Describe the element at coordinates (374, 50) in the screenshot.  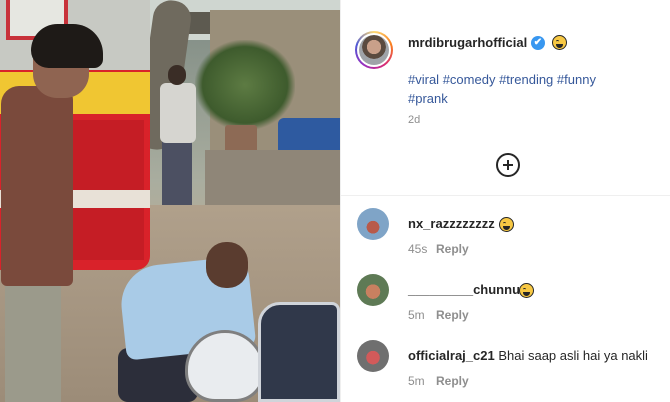
I see `post-author-avatar` at that location.